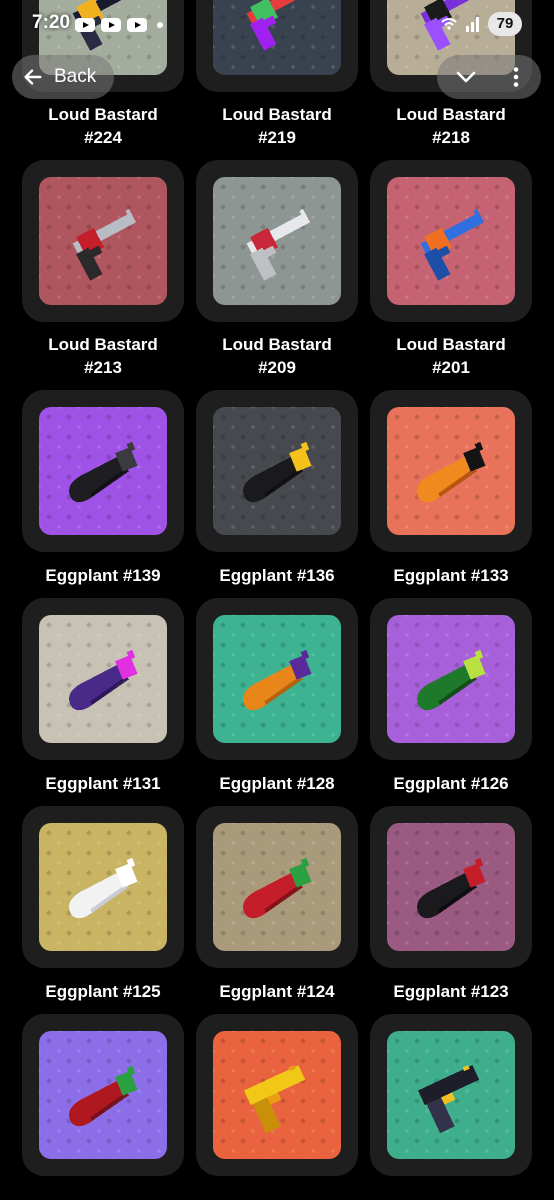 Image resolution: width=554 pixels, height=1200 pixels. I want to click on item-number: #218, so click(451, 137).